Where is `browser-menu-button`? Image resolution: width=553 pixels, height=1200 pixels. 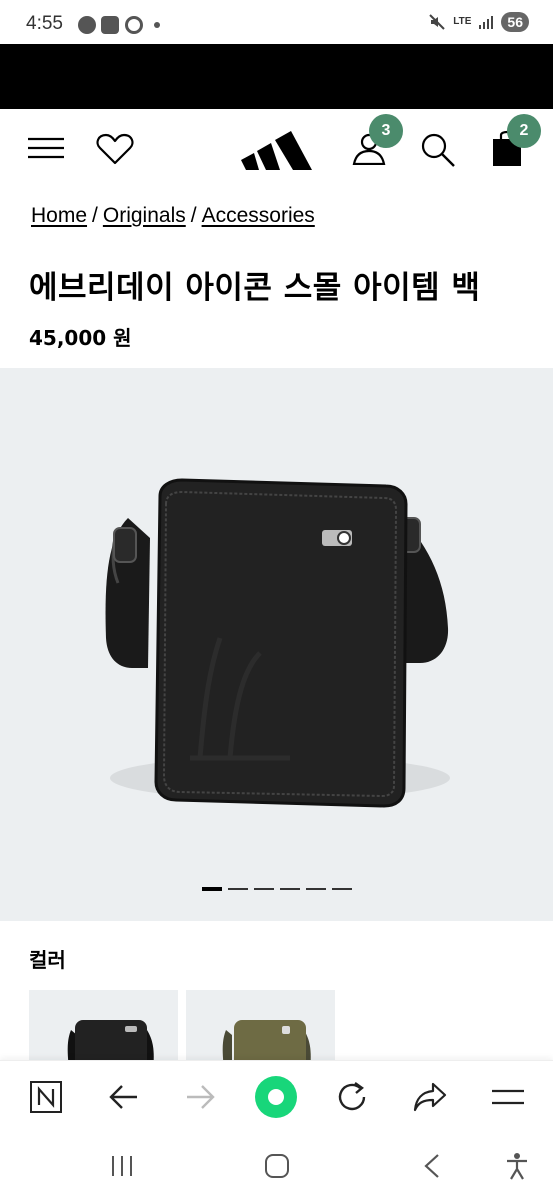 browser-menu-button is located at coordinates (508, 1097).